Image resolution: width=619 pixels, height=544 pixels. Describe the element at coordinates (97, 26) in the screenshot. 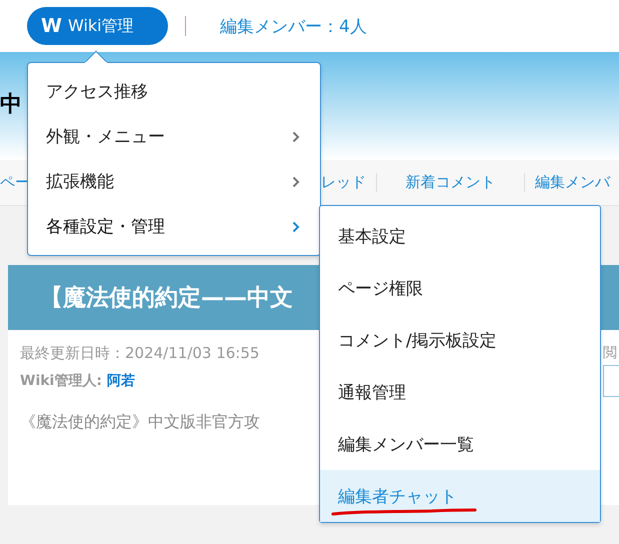

I see `wiki-admin-button: W Wiki管理` at that location.